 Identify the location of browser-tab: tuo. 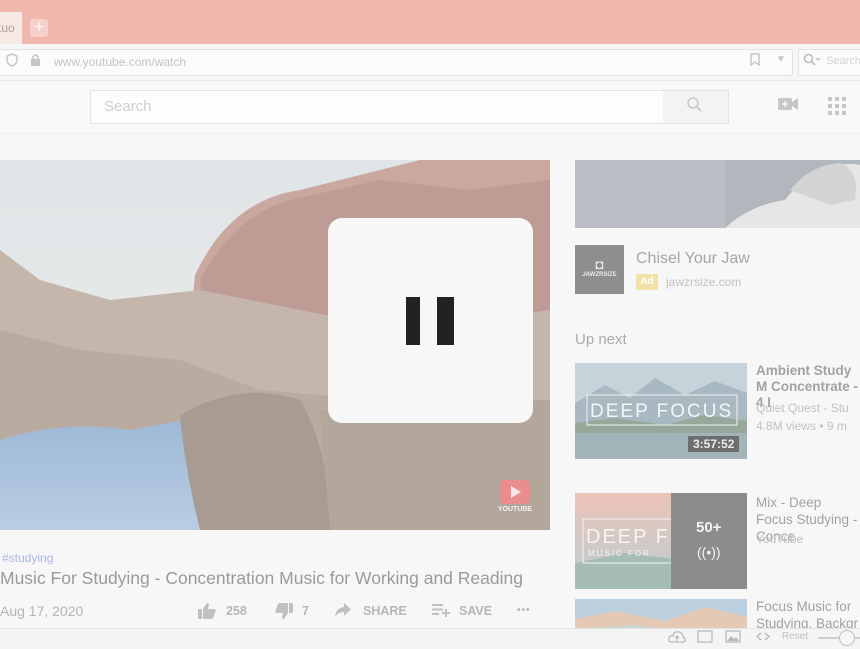
(11, 28).